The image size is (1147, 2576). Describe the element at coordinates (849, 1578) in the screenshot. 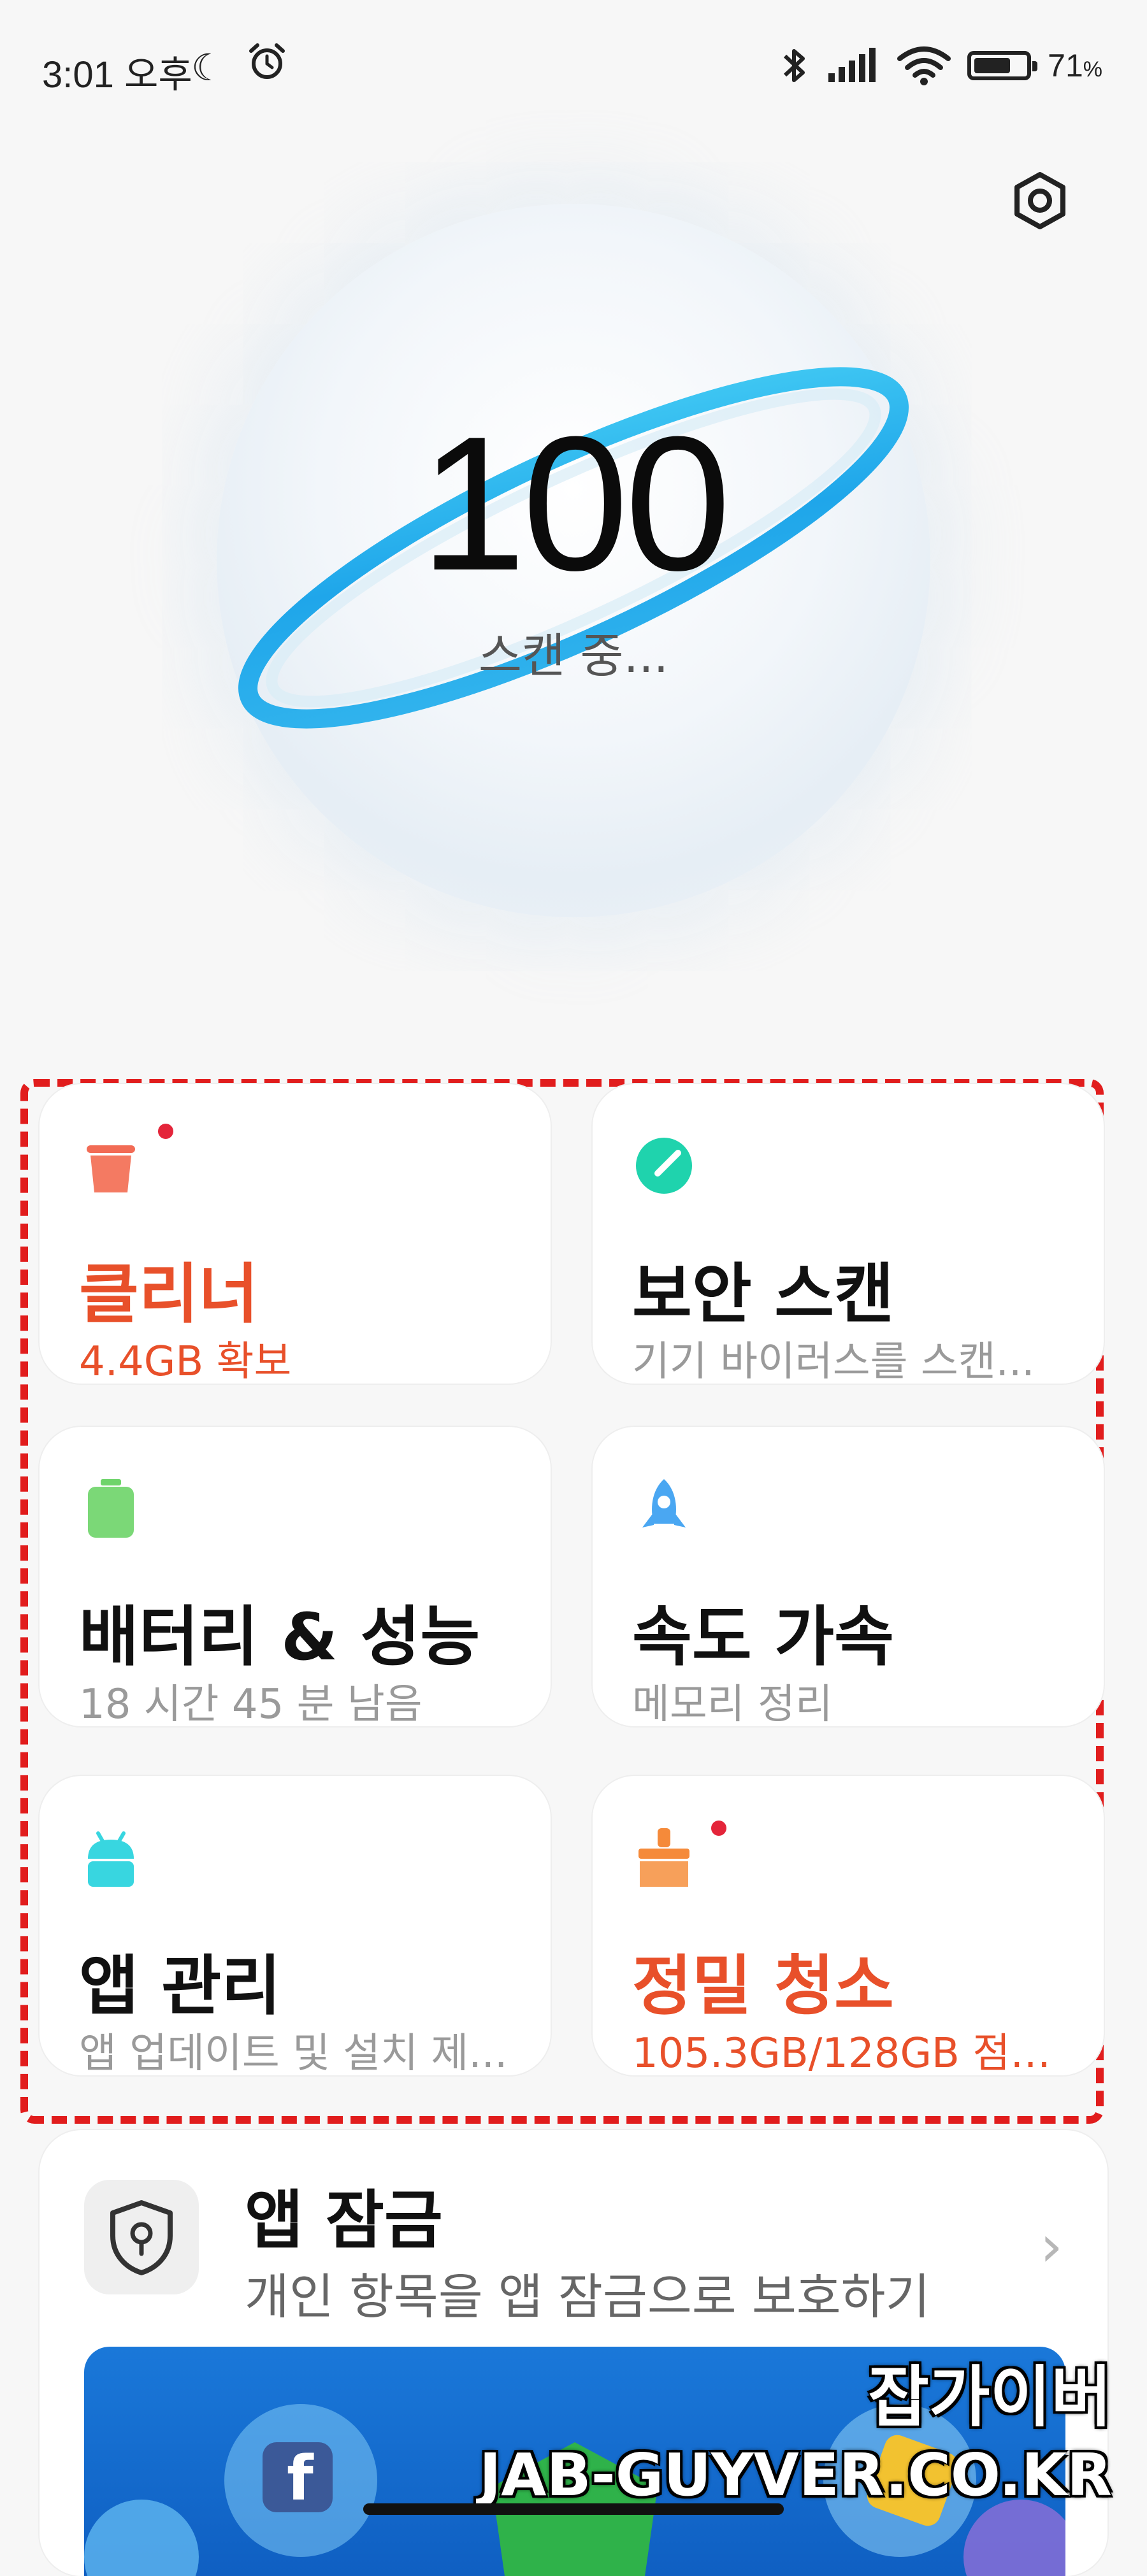

I see `speed-boost-card: 속도 가속 메모리 정리` at that location.